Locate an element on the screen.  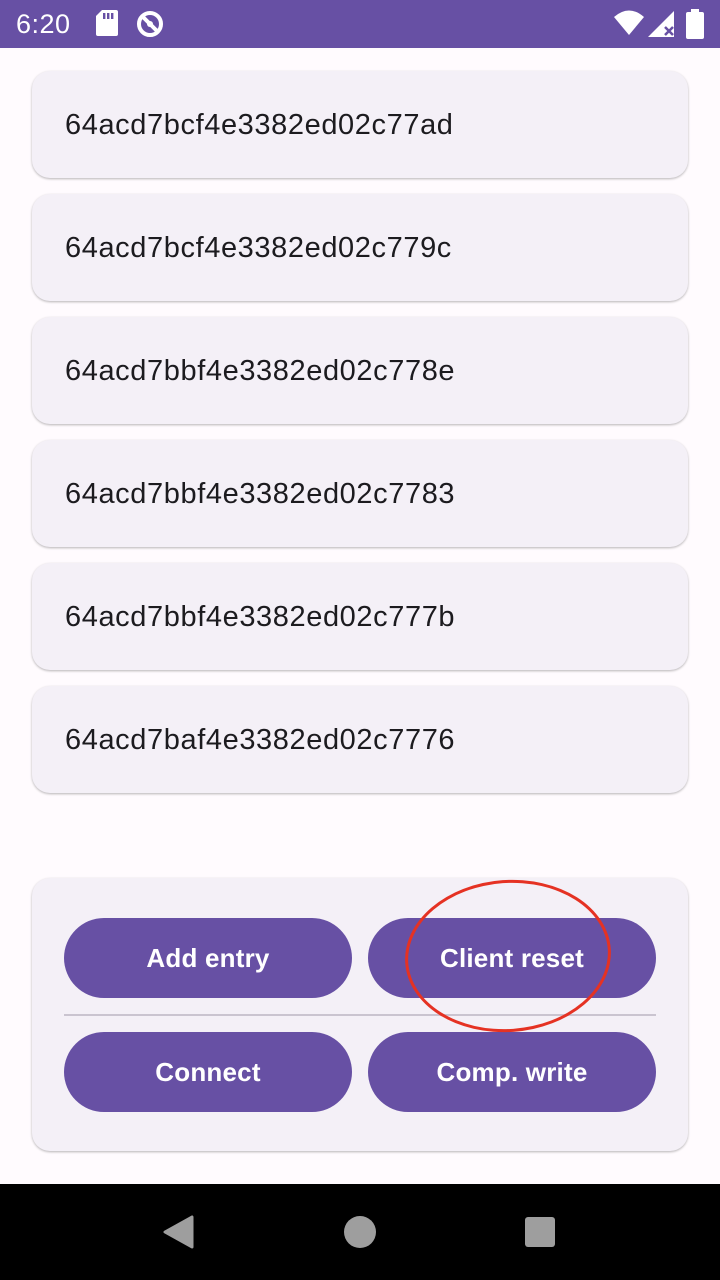
list-item: 64acd7bbf4e3382ed02c778e is located at coordinates (360, 370).